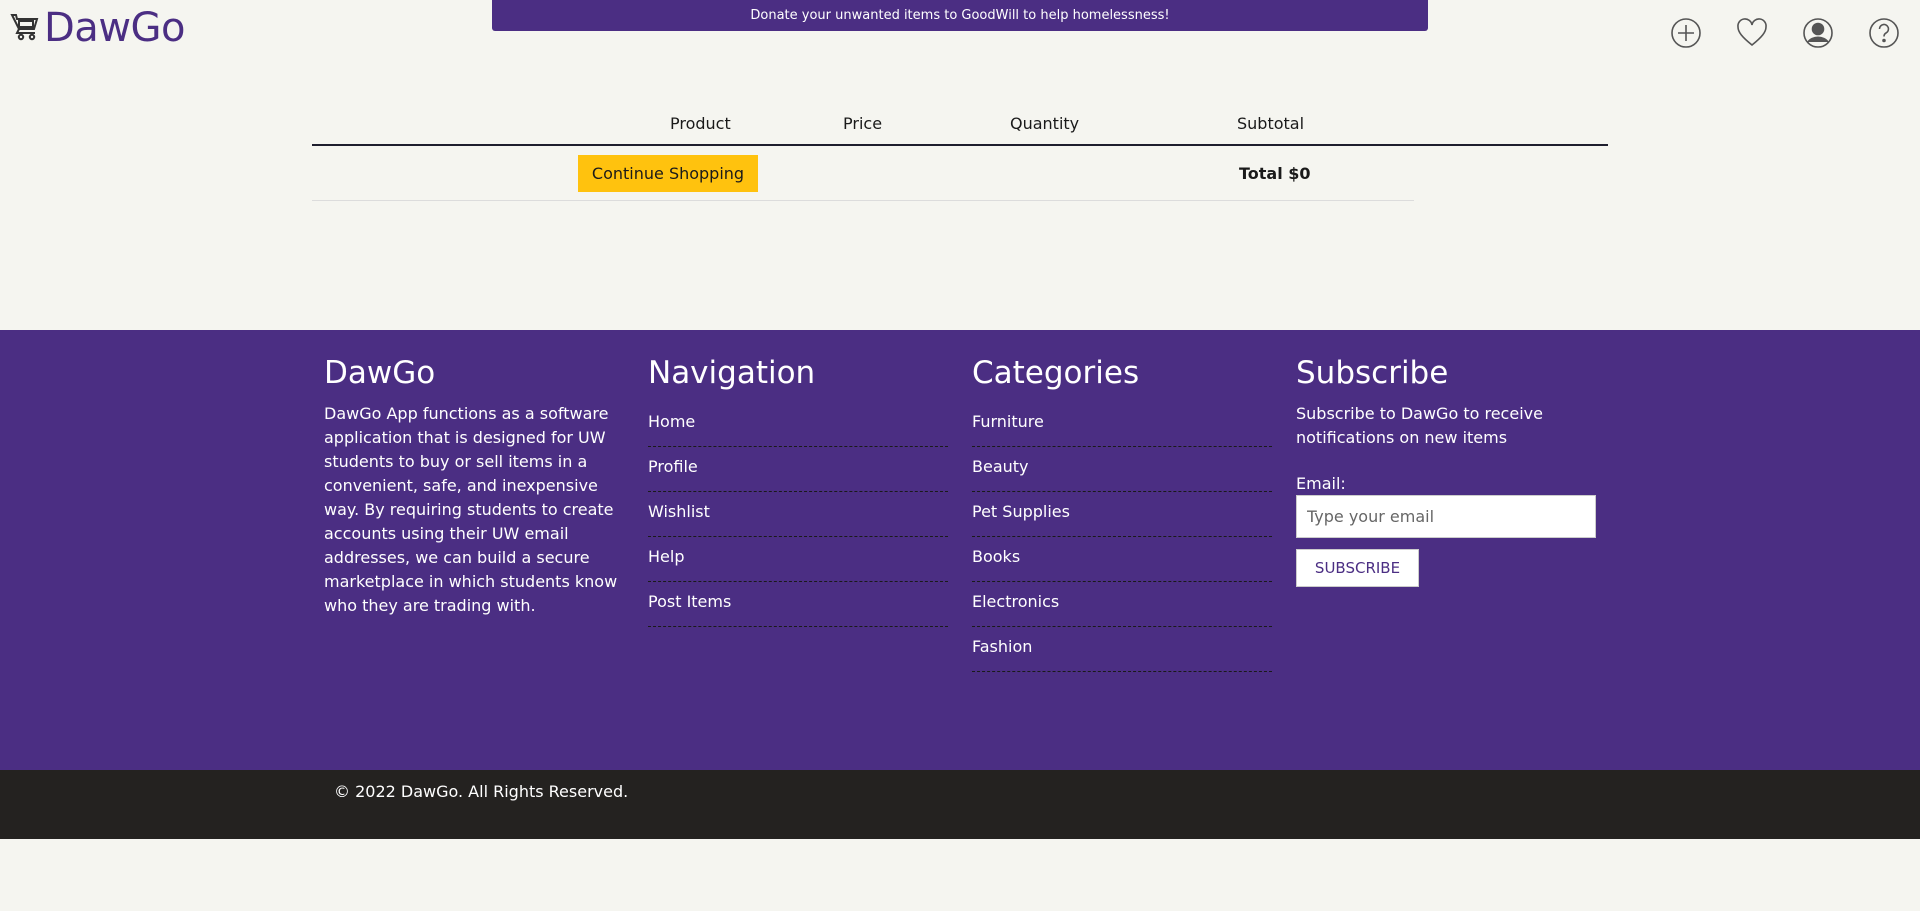  What do you see at coordinates (1357, 568) in the screenshot?
I see `subscribe-button: SUBSCRIBE` at bounding box center [1357, 568].